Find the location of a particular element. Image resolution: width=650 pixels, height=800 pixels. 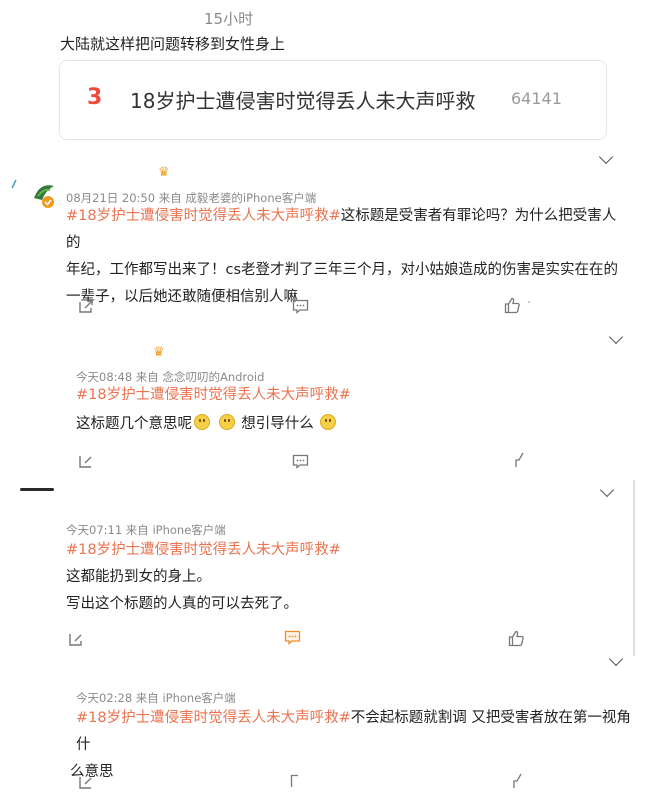

trending-topic-card: 3 18岁护士遭侵害时觉得丢人未大声呼救 64141 is located at coordinates (333, 100).